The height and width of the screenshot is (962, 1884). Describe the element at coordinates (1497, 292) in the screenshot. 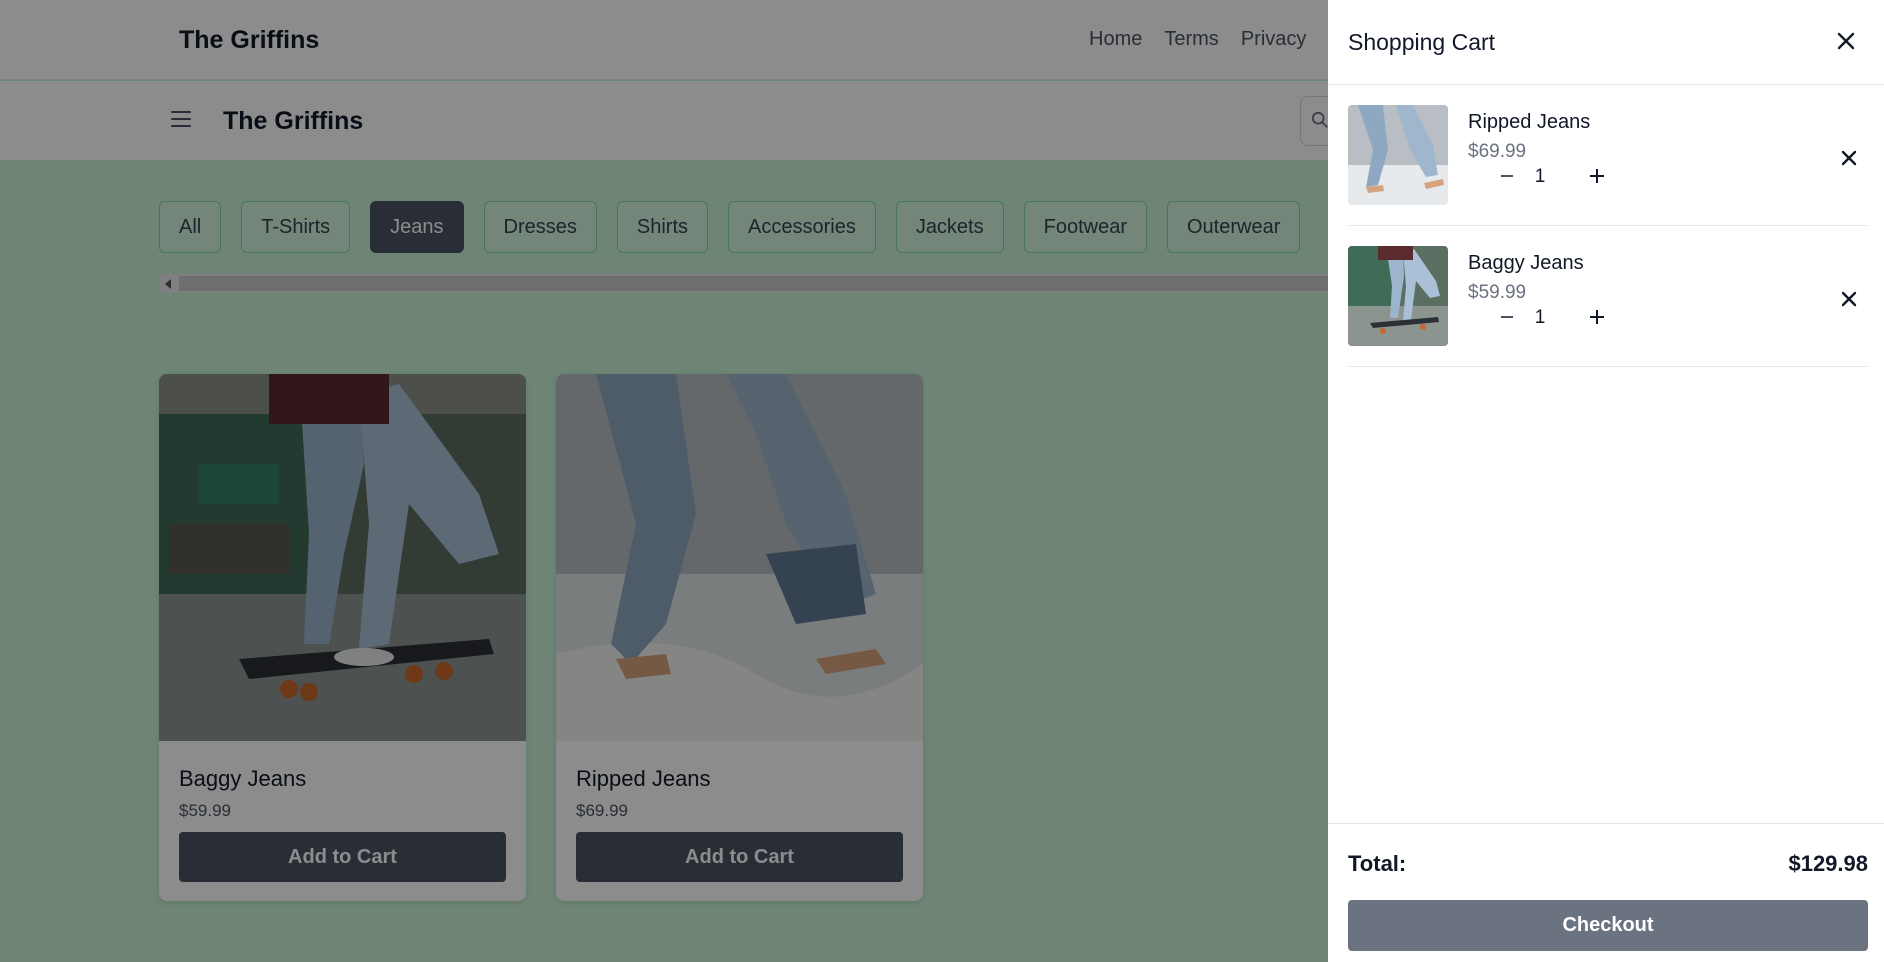

I see `cart-item-price: $59.99` at that location.